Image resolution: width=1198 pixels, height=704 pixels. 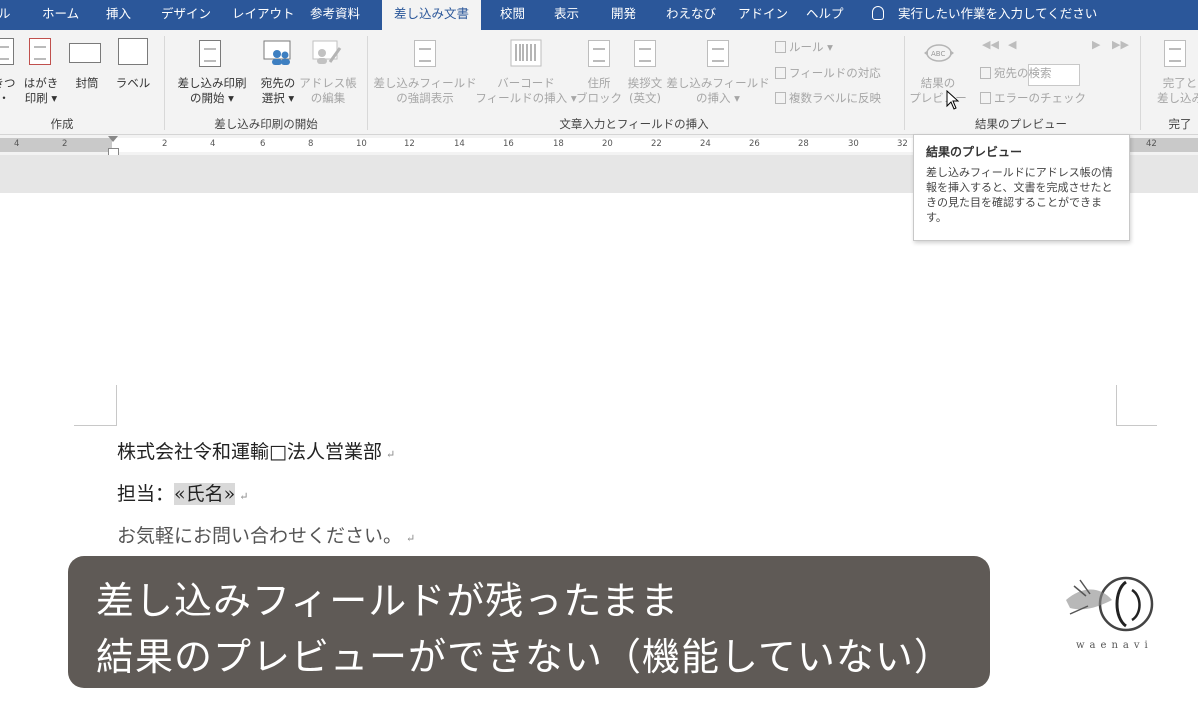 I want to click on start-merge-icon, so click(x=210, y=53).